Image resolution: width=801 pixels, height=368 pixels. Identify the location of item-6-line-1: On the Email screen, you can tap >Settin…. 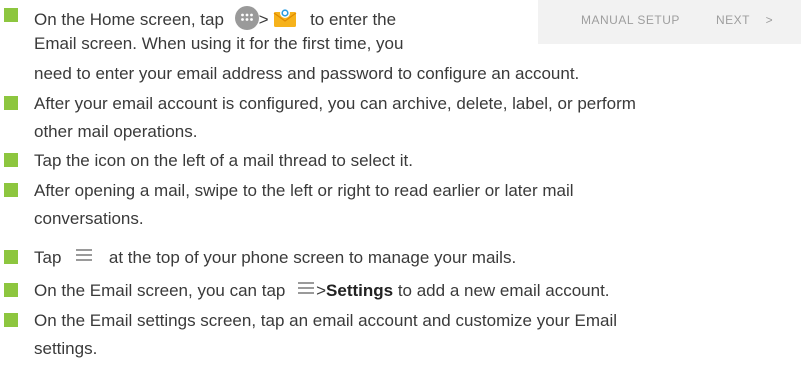
(322, 290).